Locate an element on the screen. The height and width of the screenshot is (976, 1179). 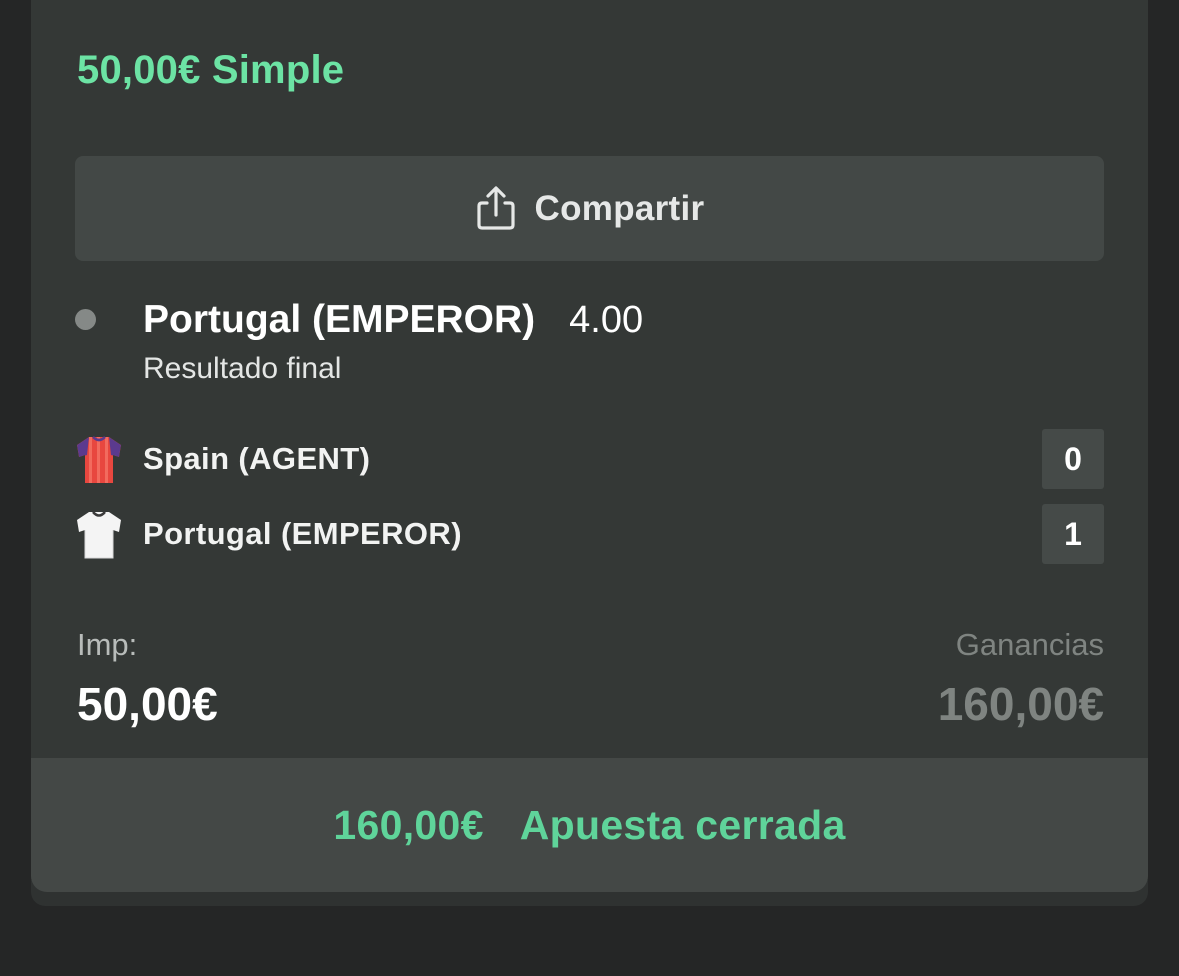
score-home: 0 is located at coordinates (1073, 459).